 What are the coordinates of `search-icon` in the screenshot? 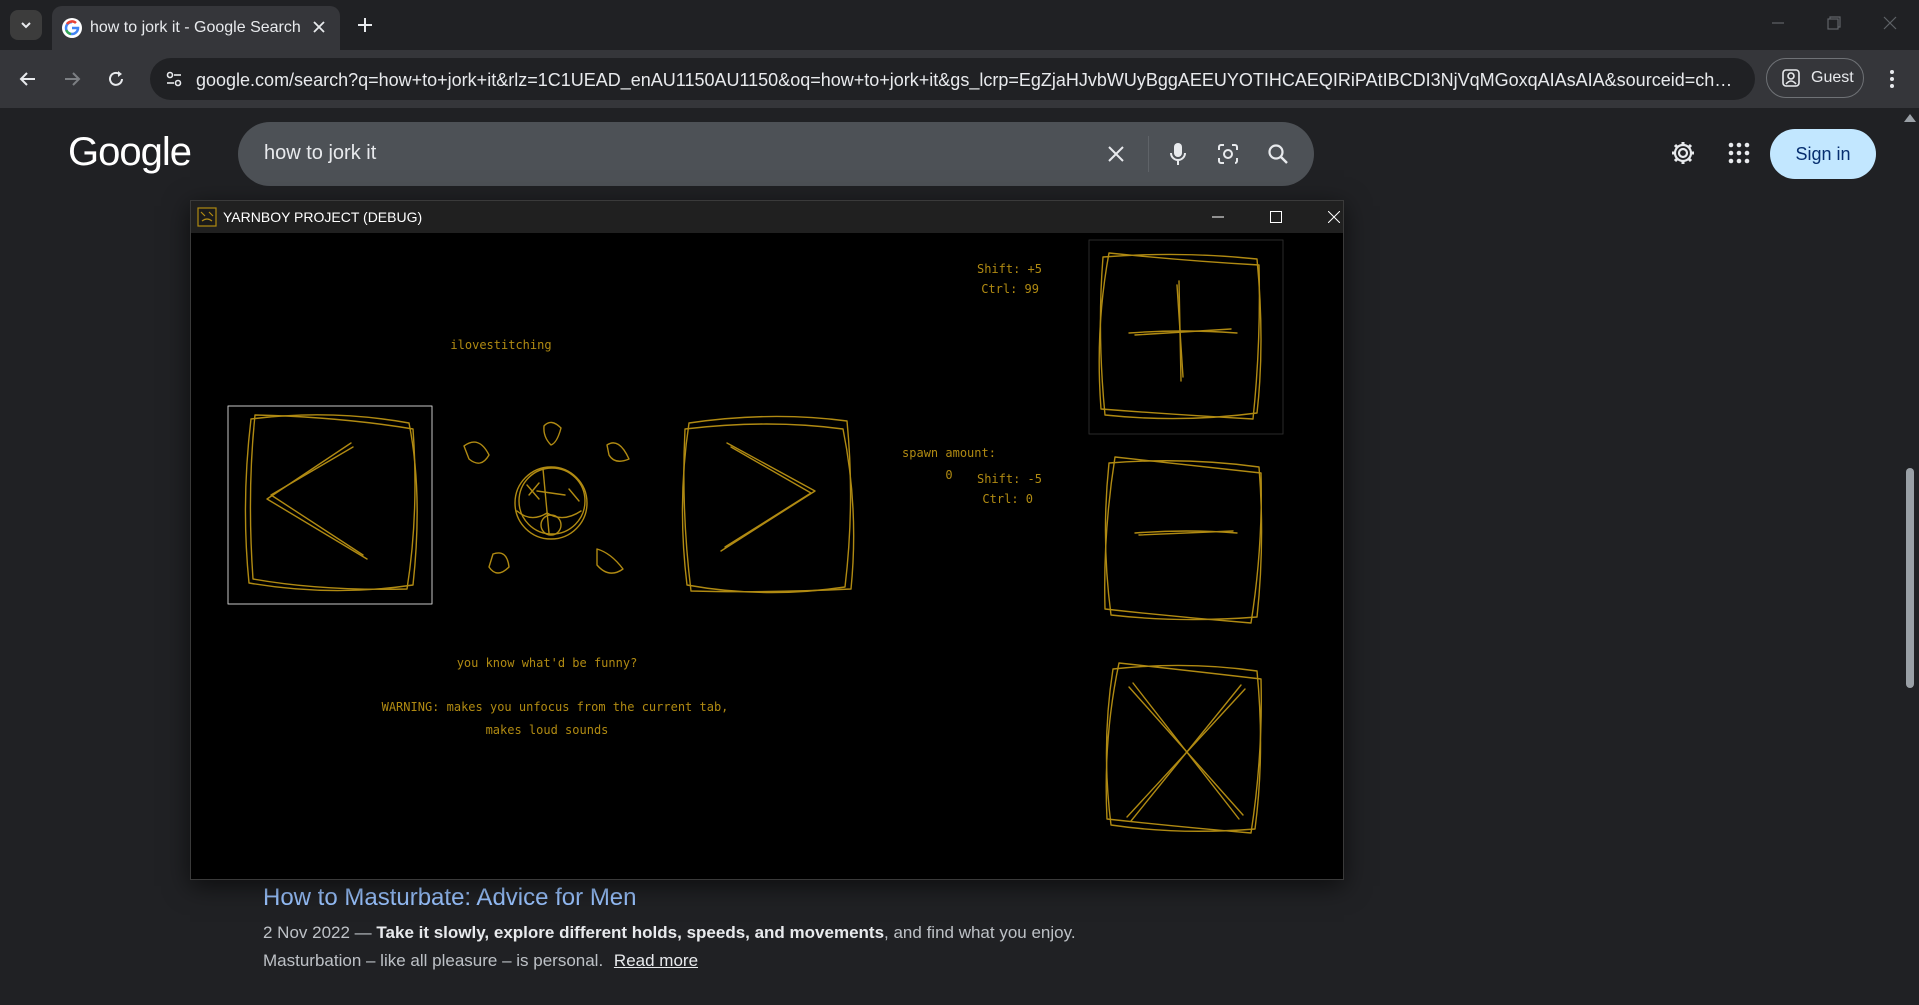 It's located at (1278, 154).